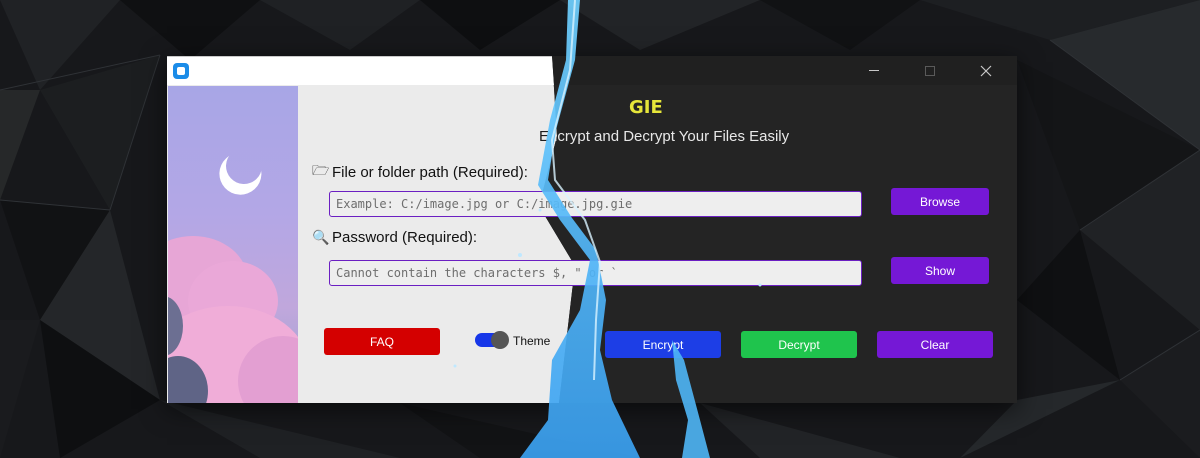  What do you see at coordinates (532, 341) in the screenshot?
I see `theme-label: Theme` at bounding box center [532, 341].